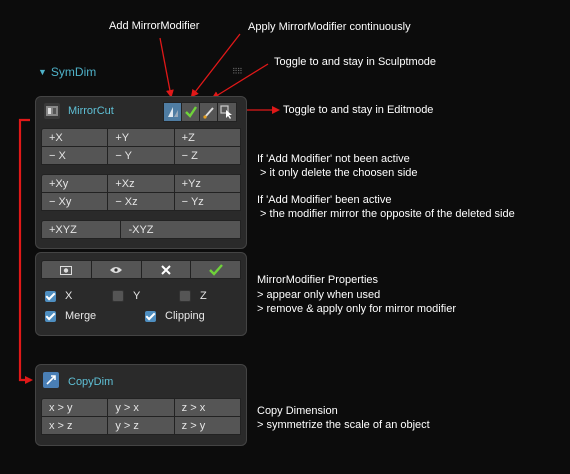  I want to click on note-apply-modifier: Apply MirrorModifier continuously, so click(329, 27).